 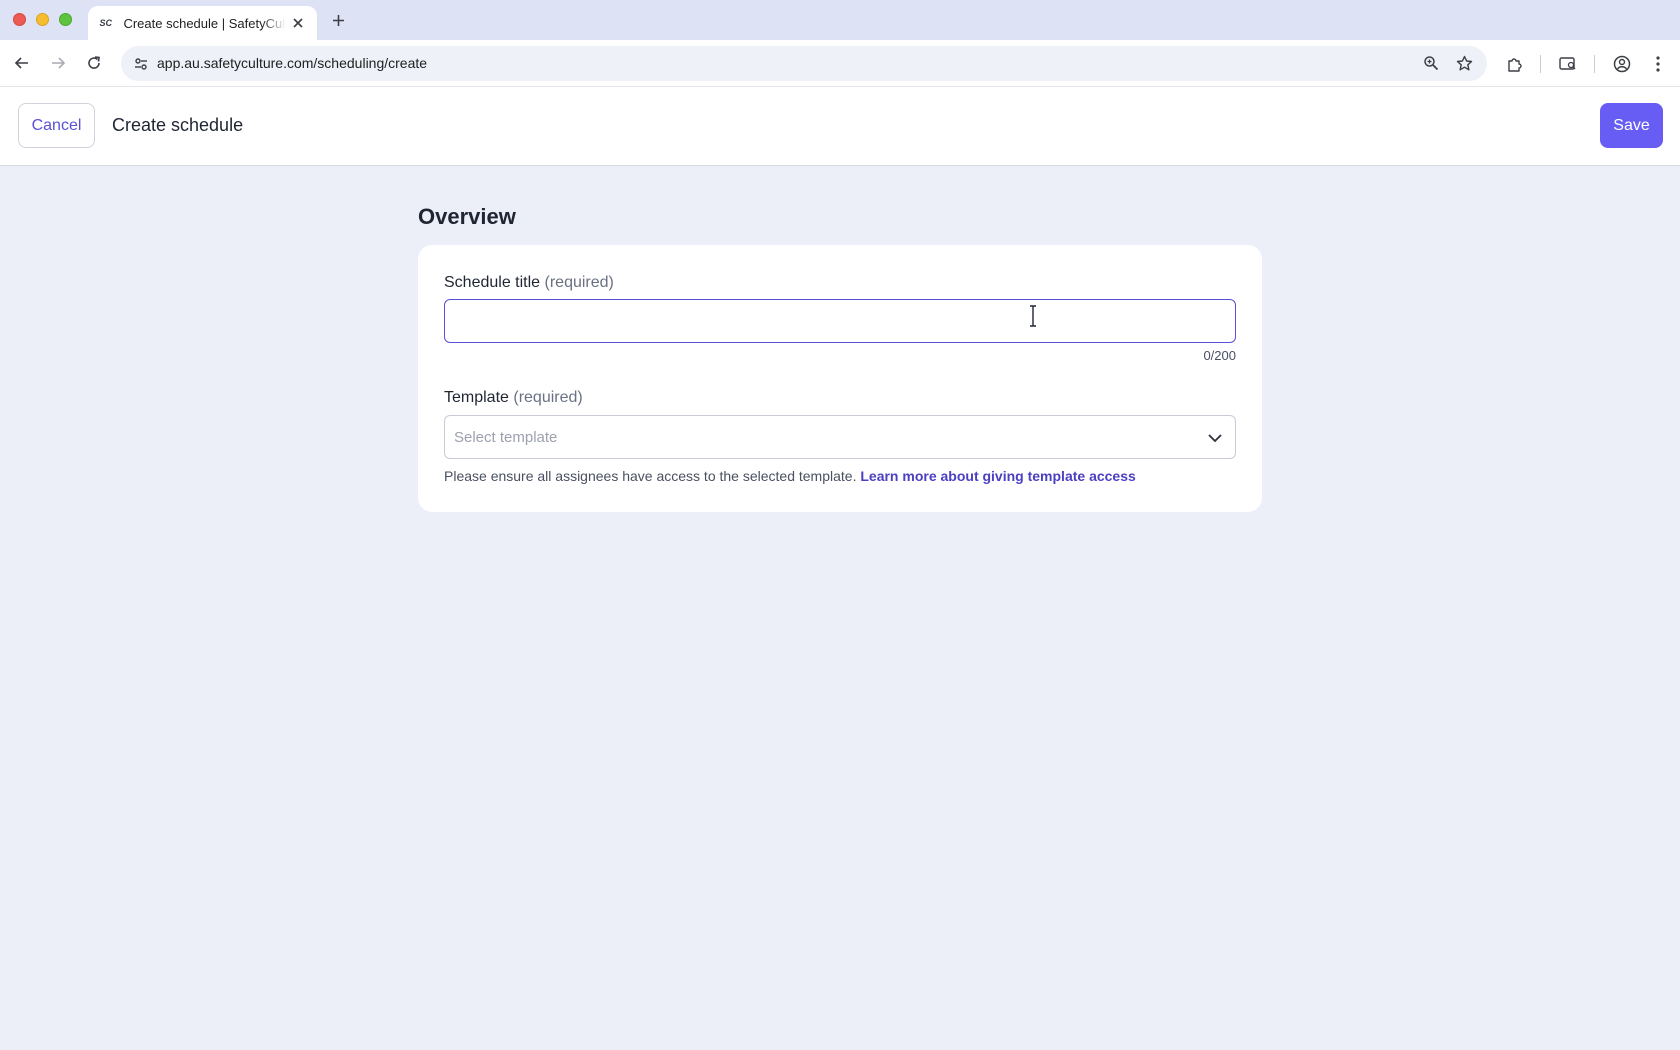 I want to click on schedule-title-label-text: Schedule title, so click(x=492, y=282).